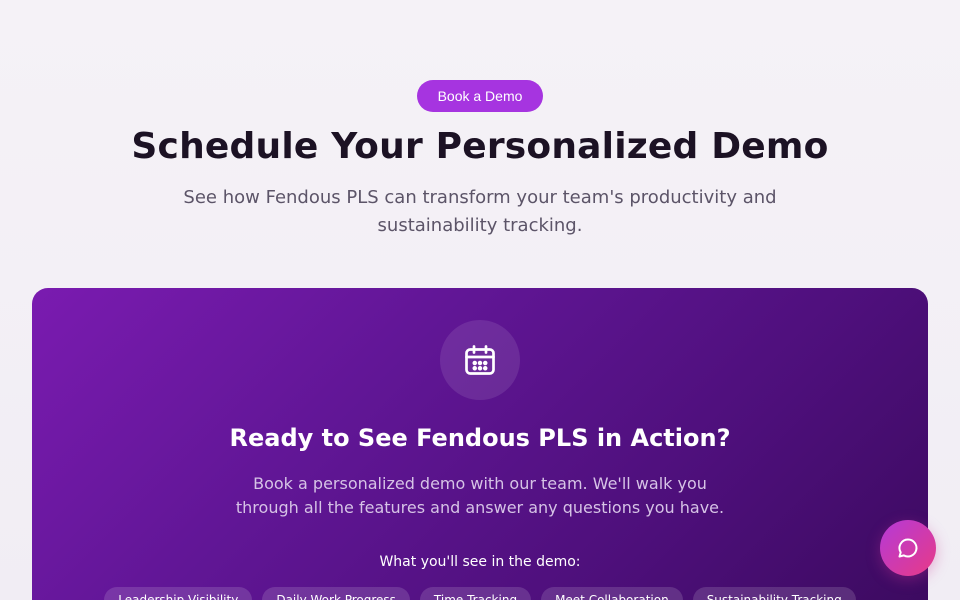 This screenshot has height=600, width=960. What do you see at coordinates (612, 593) in the screenshot?
I see `feature-chip-meet-collaboration: Meet Collaboration` at bounding box center [612, 593].